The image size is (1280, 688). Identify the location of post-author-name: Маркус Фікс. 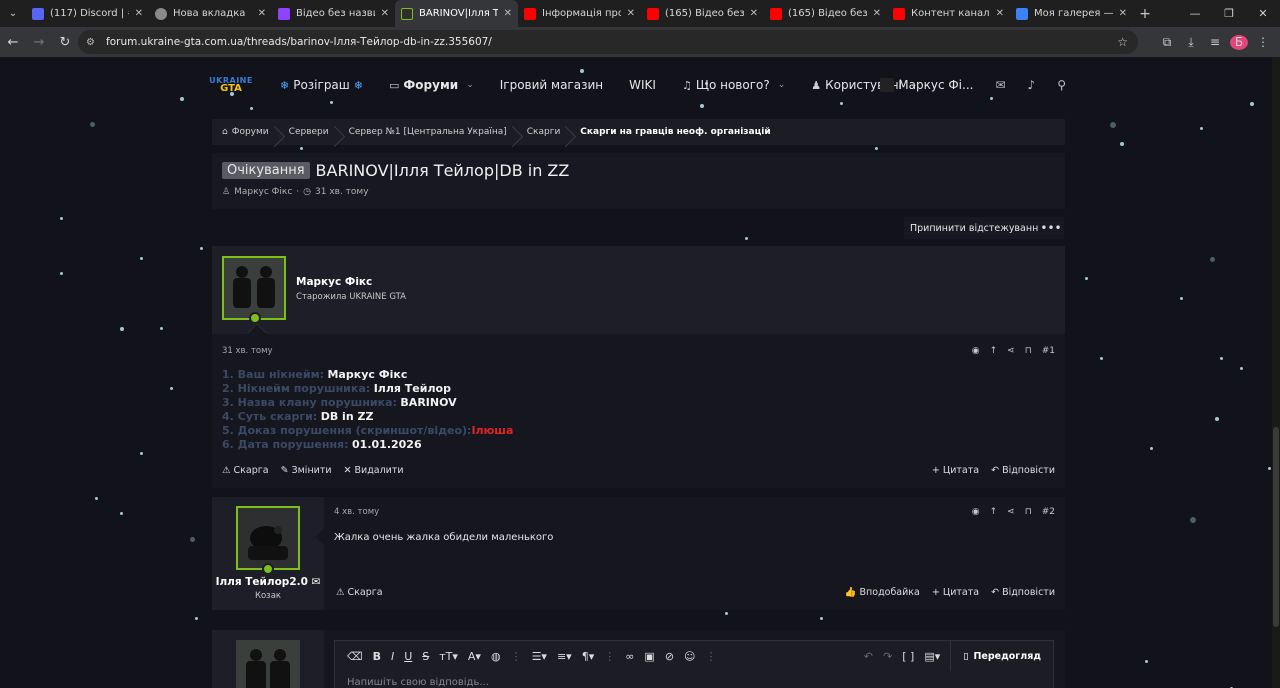
(334, 282).